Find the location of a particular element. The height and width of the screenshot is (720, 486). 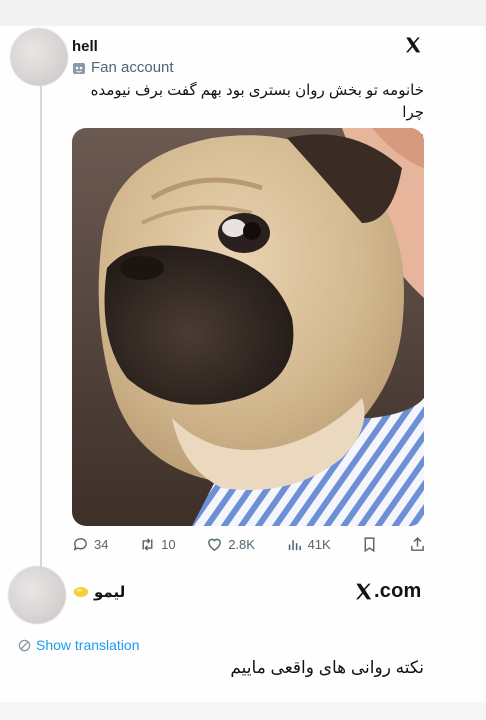

reply-username: لیمو is located at coordinates (98, 592).